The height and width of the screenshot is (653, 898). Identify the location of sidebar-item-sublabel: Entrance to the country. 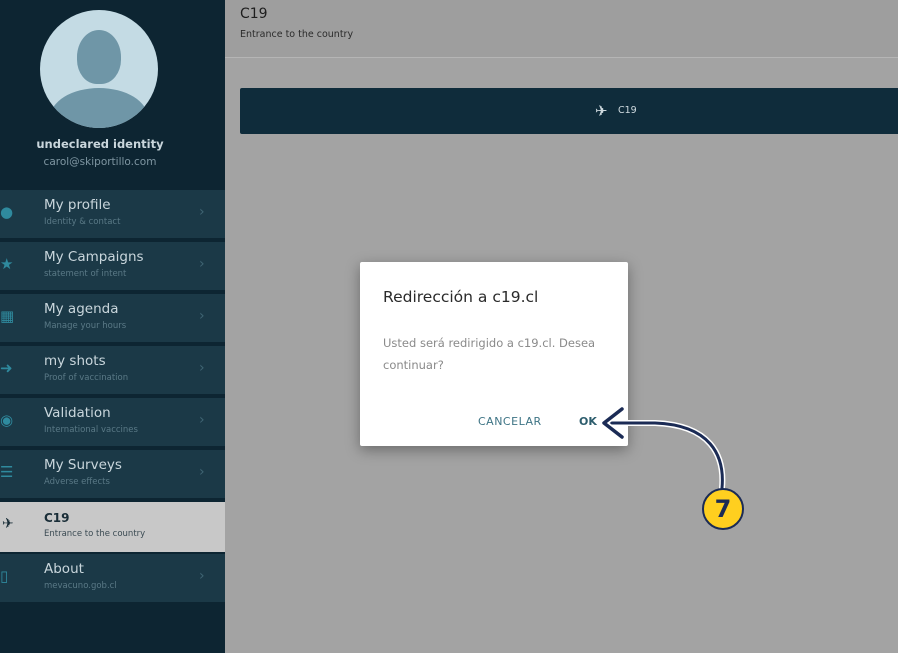
(95, 534).